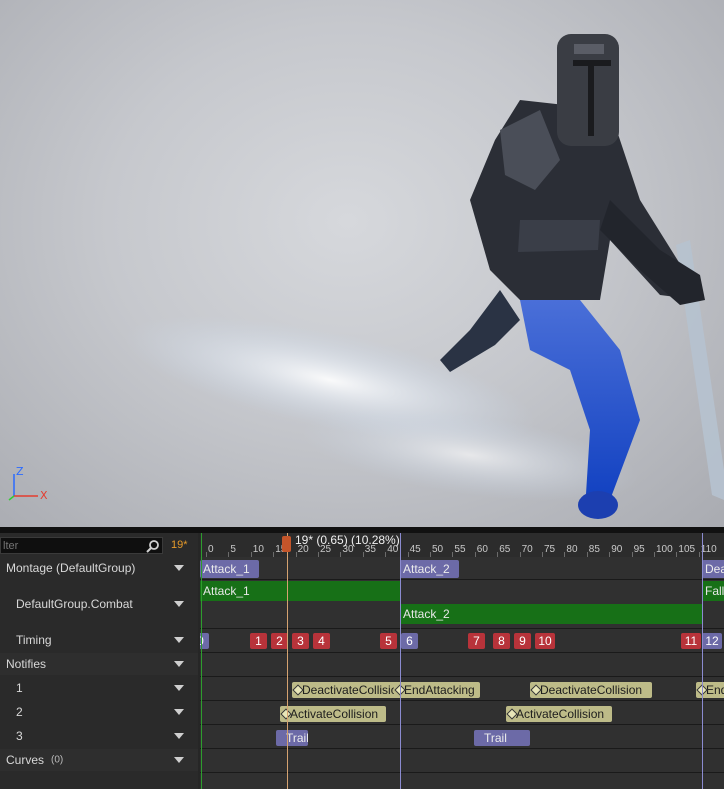 The width and height of the screenshot is (724, 789). I want to click on timing-marker: 10, so click(545, 641).